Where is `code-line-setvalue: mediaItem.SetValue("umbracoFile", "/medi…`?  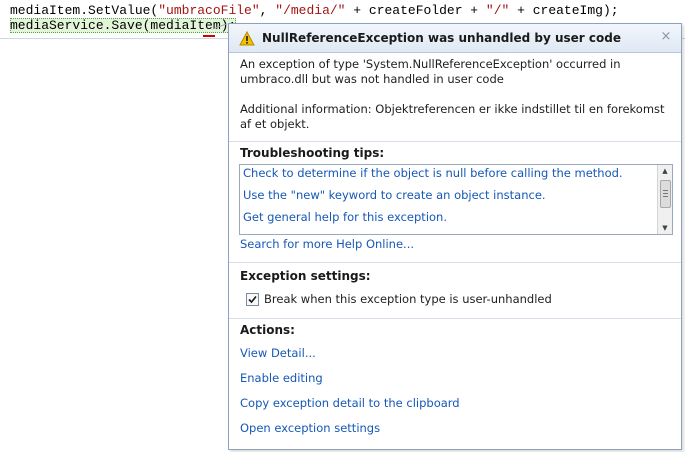 code-line-setvalue: mediaItem.SetValue("umbracoFile", "/medi… is located at coordinates (314, 10).